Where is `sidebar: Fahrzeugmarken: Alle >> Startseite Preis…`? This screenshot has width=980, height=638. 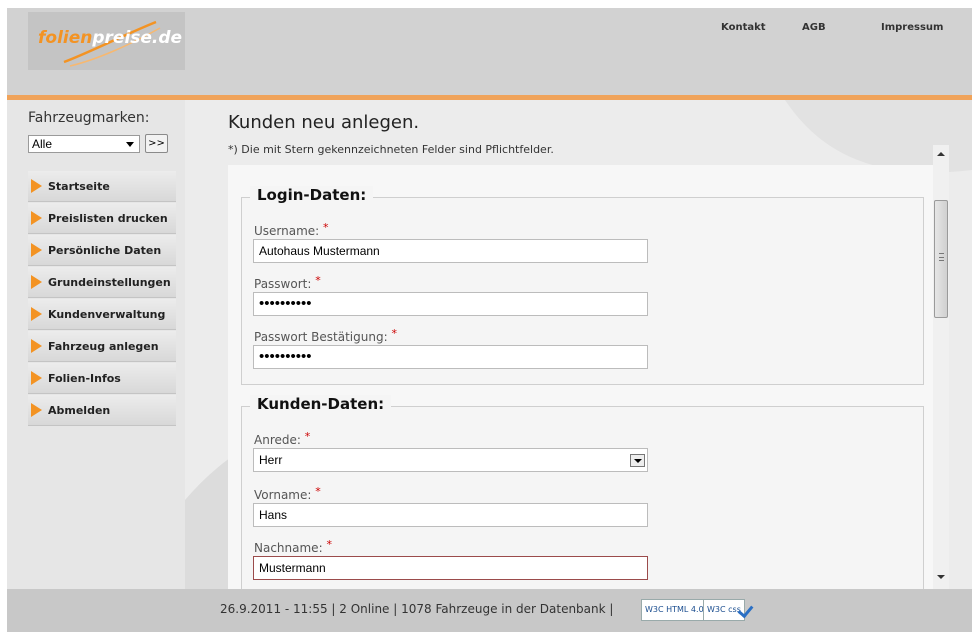
sidebar: Fahrzeugmarken: Alle >> Startseite Preis… is located at coordinates (96, 344).